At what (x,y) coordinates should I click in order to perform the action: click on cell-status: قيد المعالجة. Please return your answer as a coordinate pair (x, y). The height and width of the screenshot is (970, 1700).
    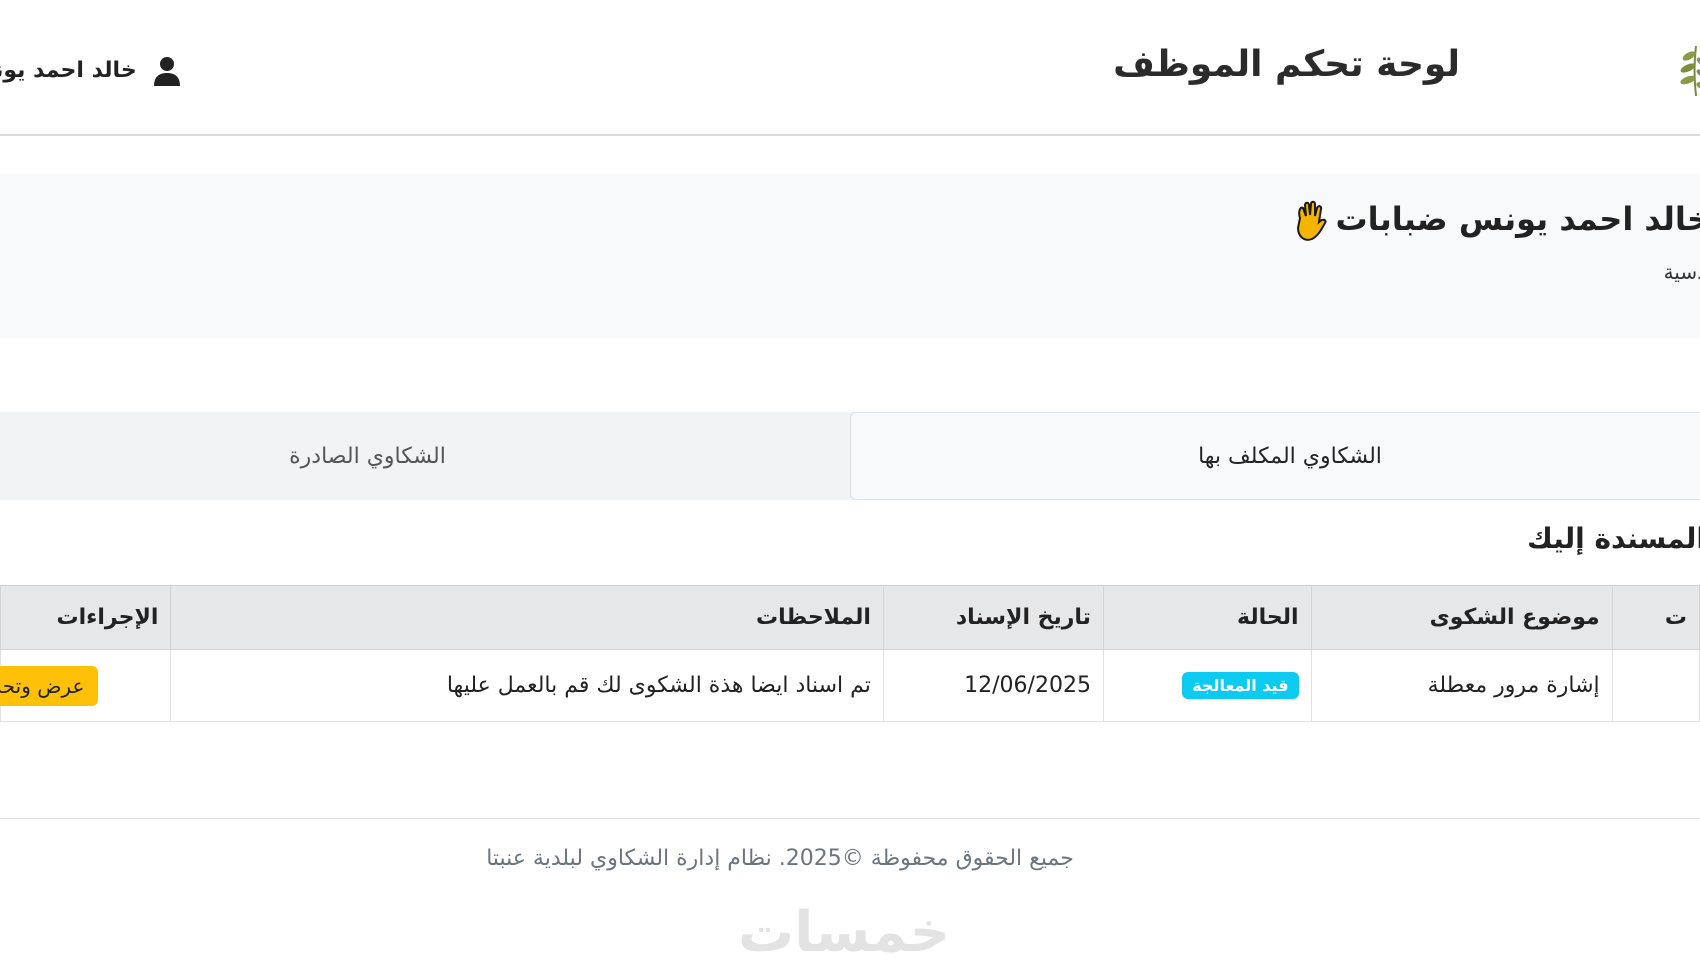
    Looking at the image, I should click on (1207, 685).